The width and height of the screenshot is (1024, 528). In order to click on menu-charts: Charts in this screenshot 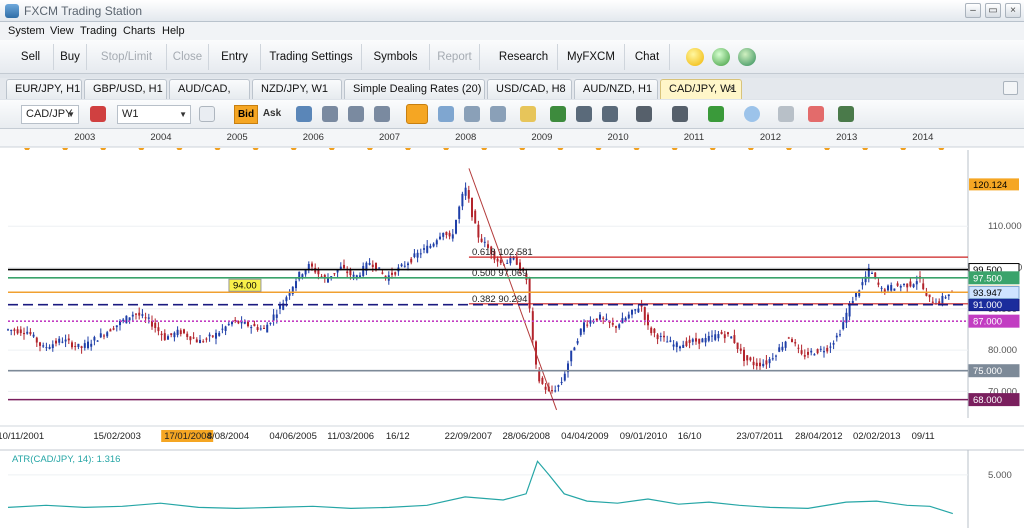, I will do `click(139, 31)`.